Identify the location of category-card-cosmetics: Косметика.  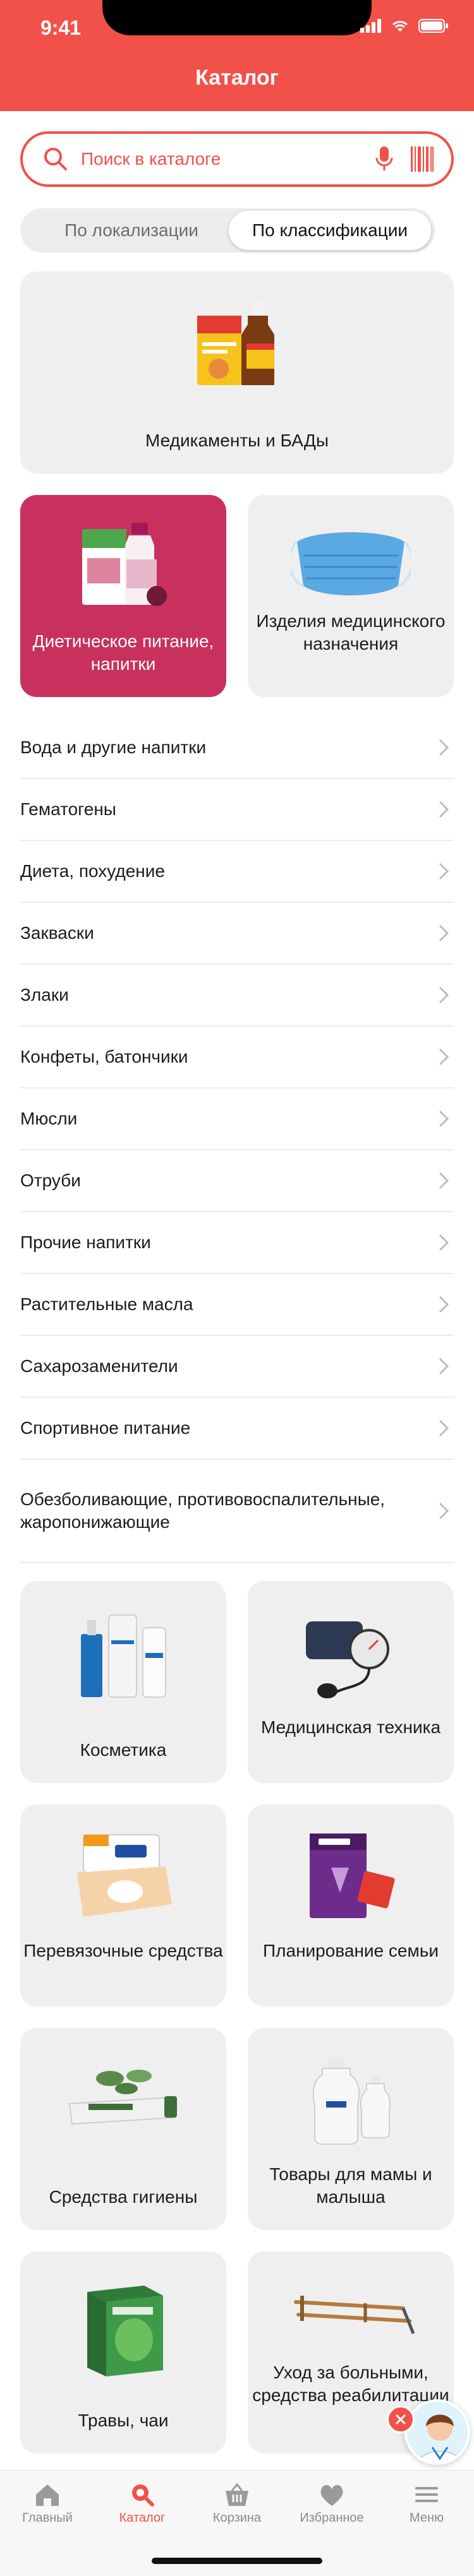
(123, 1682).